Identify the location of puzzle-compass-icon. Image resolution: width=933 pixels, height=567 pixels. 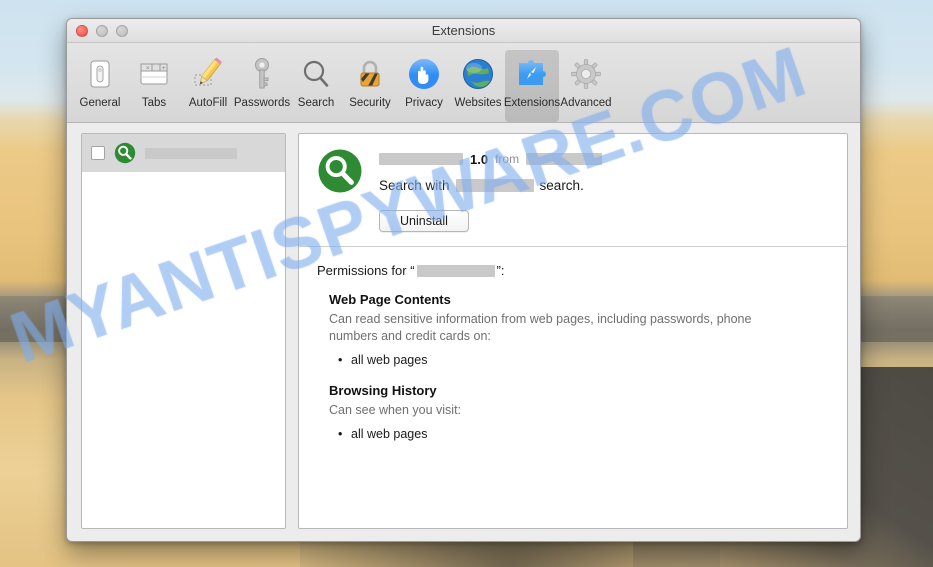
(532, 74).